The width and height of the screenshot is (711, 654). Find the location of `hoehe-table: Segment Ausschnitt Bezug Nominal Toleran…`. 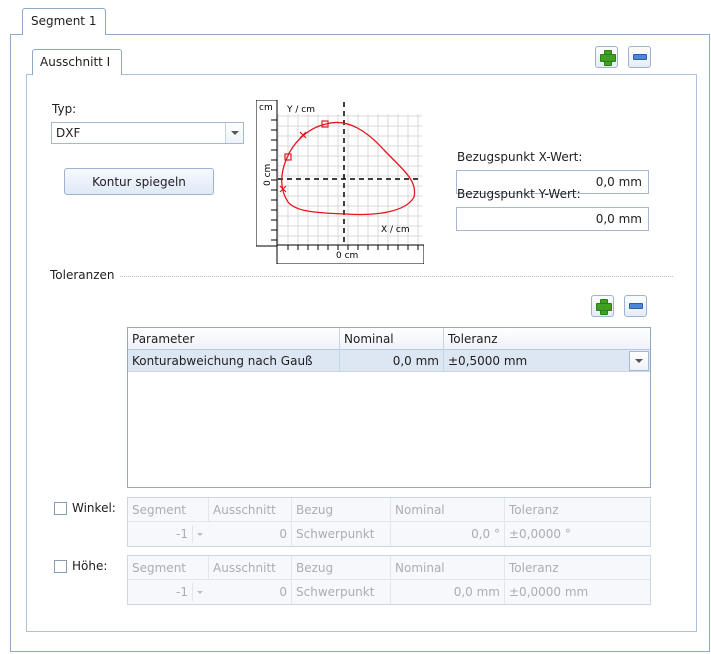

hoehe-table: Segment Ausschnitt Bezug Nominal Toleran… is located at coordinates (389, 580).